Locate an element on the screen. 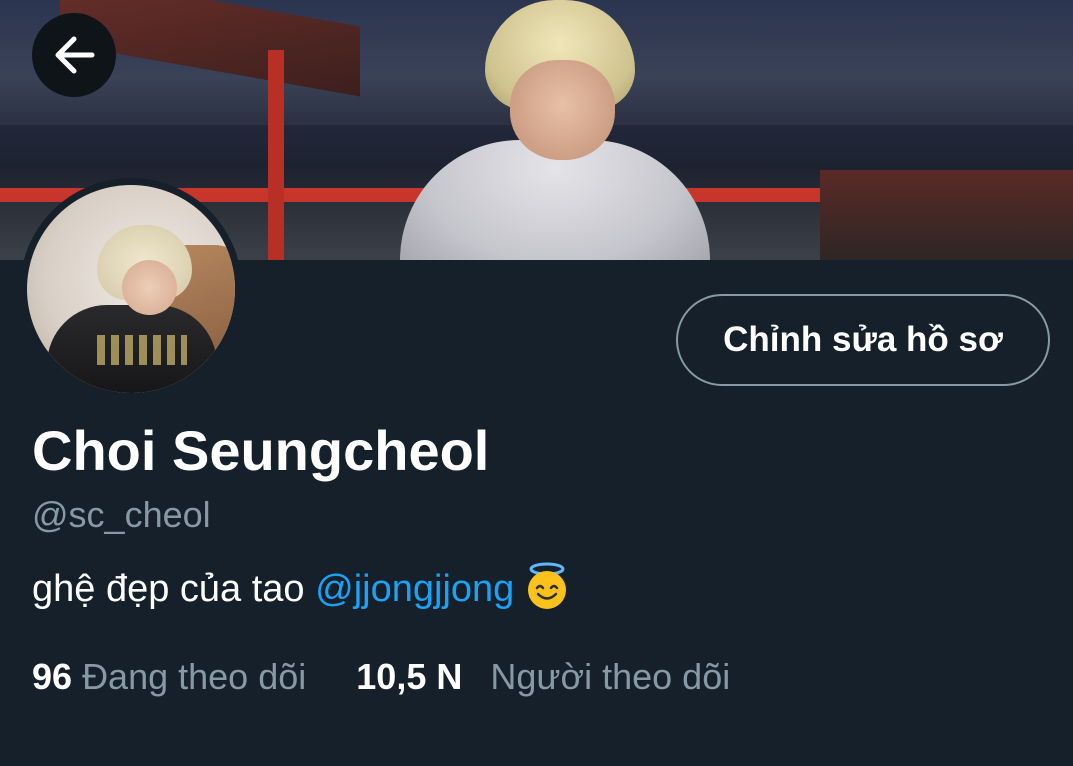 This screenshot has height=766, width=1073. avatar-face is located at coordinates (149, 287).